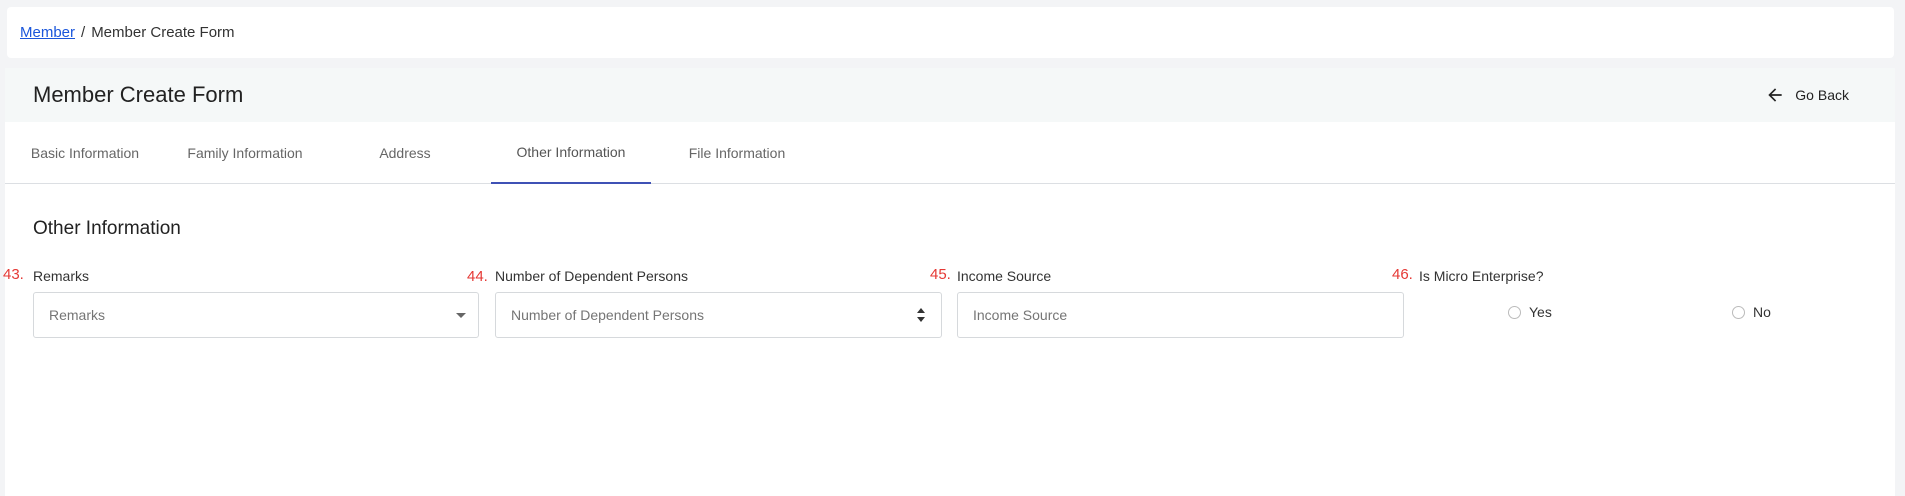  What do you see at coordinates (461, 315) in the screenshot?
I see `caret-down-icon` at bounding box center [461, 315].